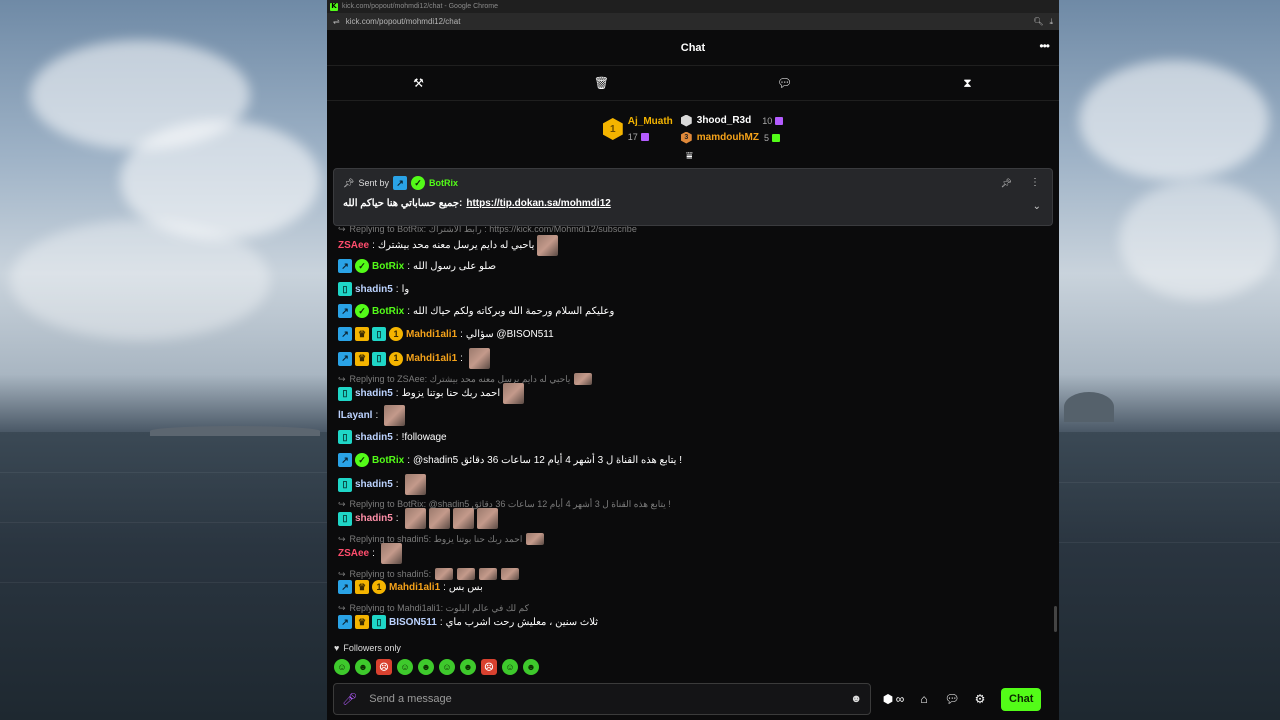 This screenshot has width=1280, height=720. Describe the element at coordinates (732, 120) in the screenshot. I see `leaderboard-second: 3hood_R3d 10` at that location.